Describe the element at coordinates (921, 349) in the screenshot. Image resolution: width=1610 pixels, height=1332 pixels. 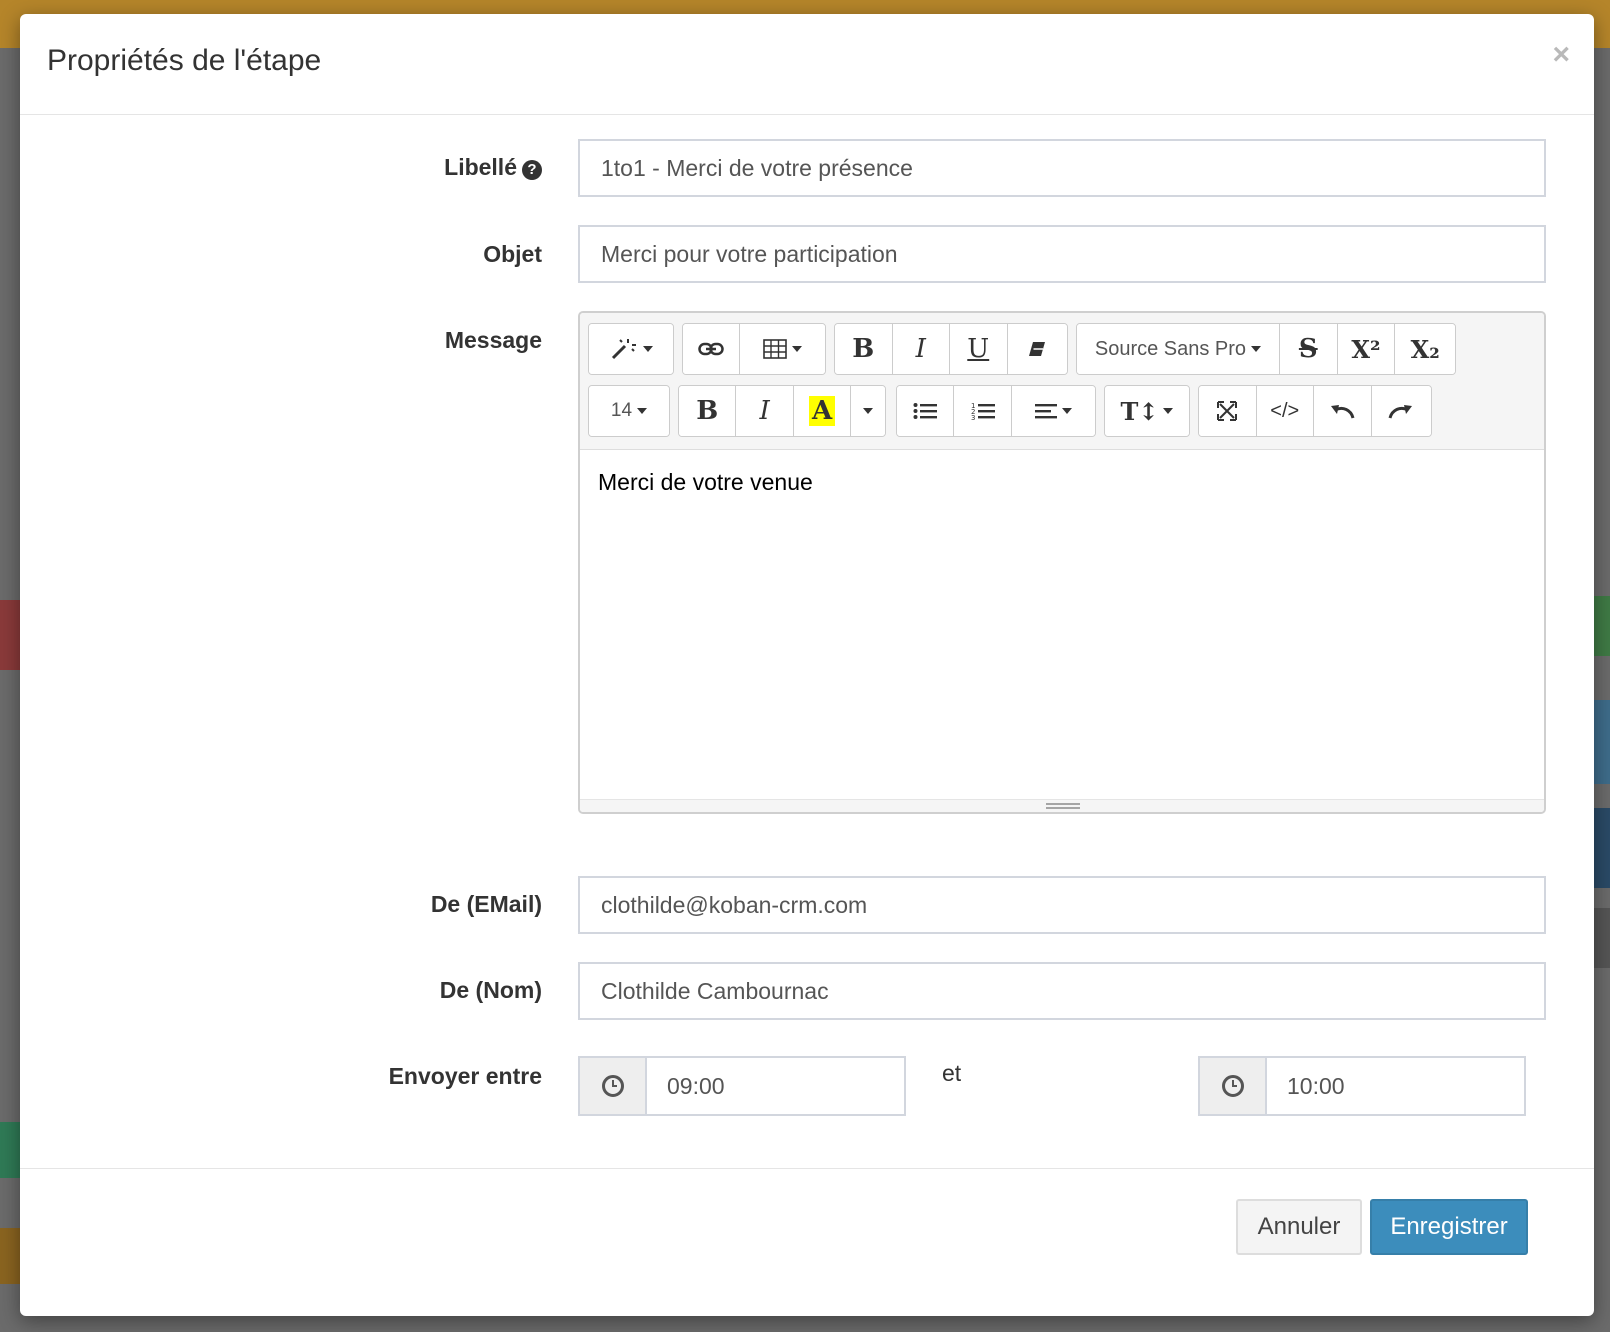
I see `italic-button: I` at that location.